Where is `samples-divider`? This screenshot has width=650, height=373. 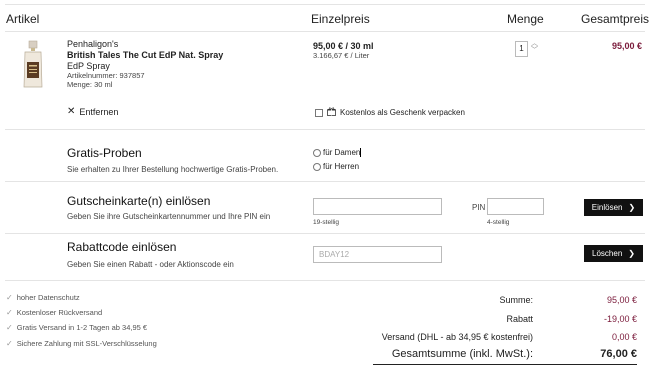
samples-divider is located at coordinates (325, 181).